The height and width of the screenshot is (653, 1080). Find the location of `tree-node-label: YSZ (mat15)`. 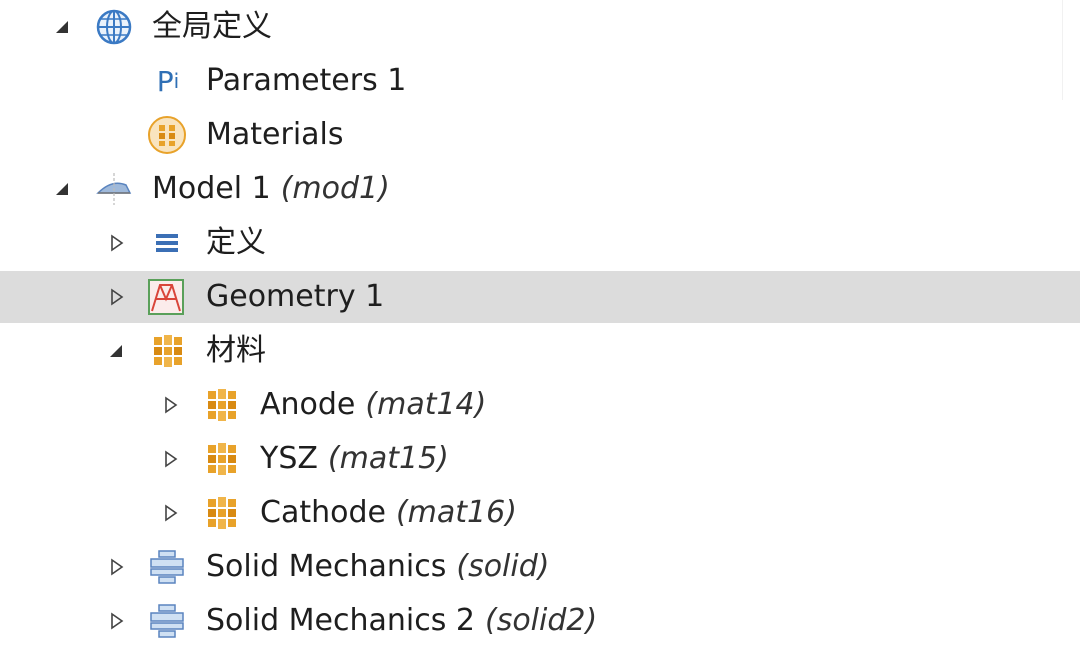

tree-node-label: YSZ (mat15) is located at coordinates (354, 459).